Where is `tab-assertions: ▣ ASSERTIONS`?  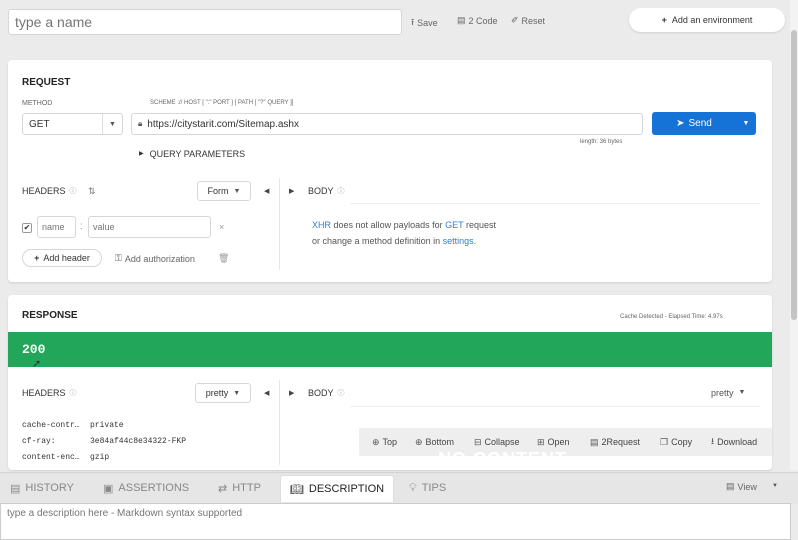
tab-assertions: ▣ ASSERTIONS is located at coordinates (146, 488).